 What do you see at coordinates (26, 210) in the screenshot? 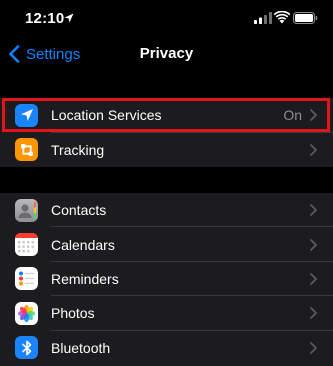
I see `contacts-icon` at bounding box center [26, 210].